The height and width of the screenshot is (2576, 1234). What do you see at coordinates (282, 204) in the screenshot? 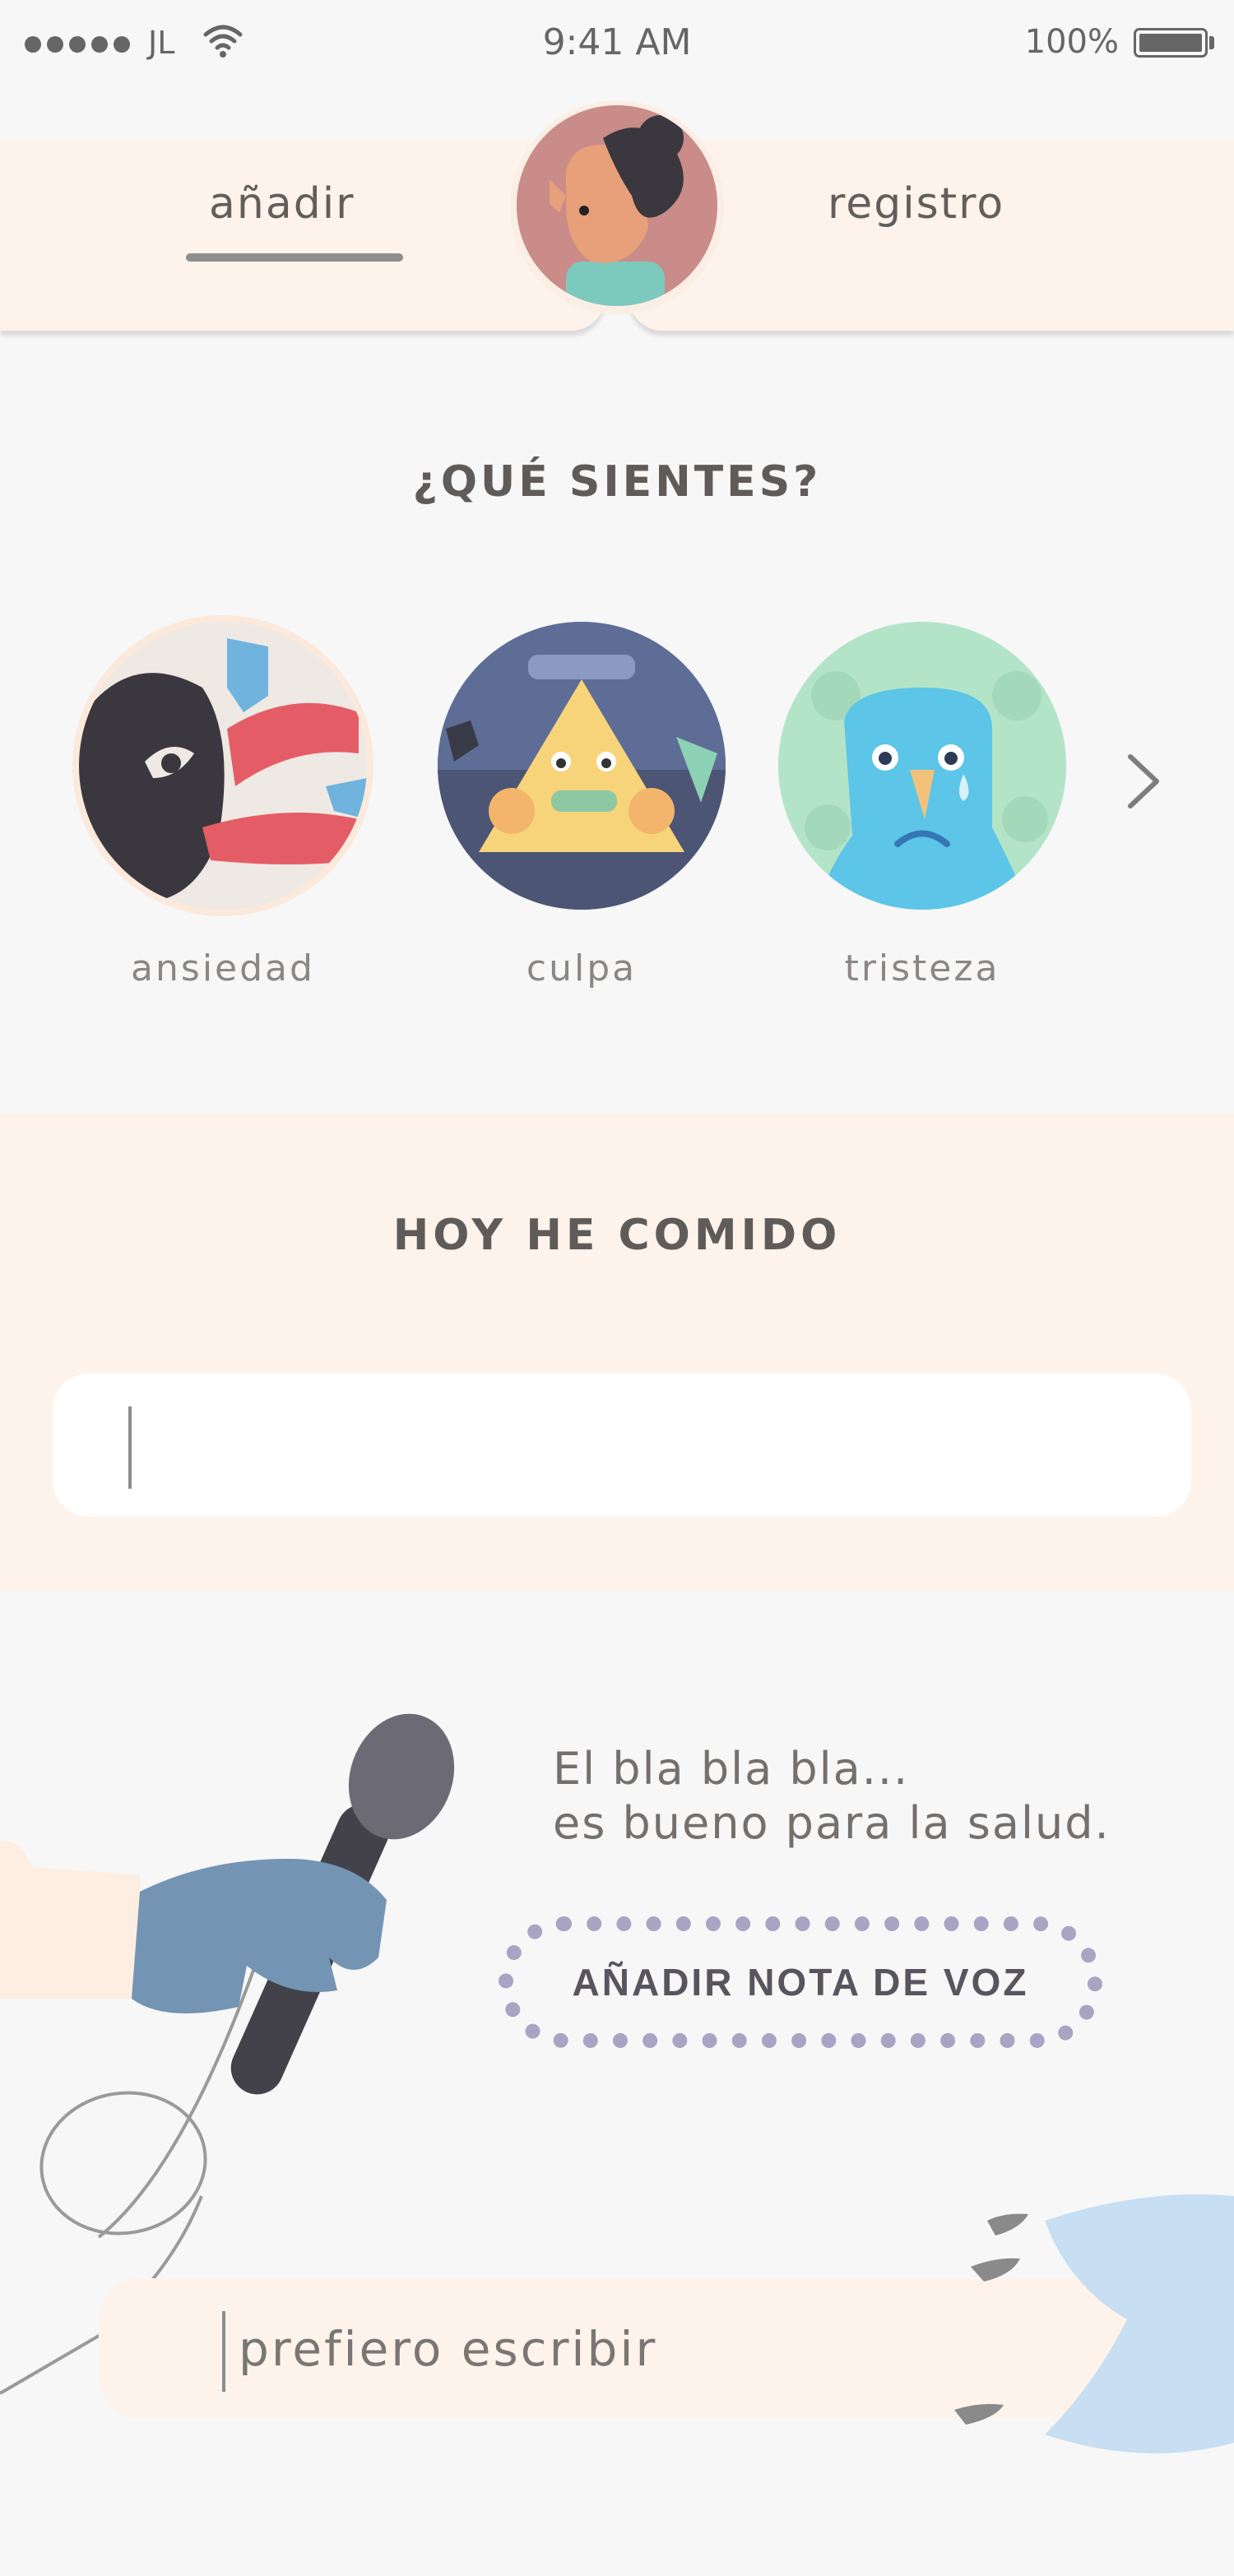
I see `tab-add-label: añadir` at bounding box center [282, 204].